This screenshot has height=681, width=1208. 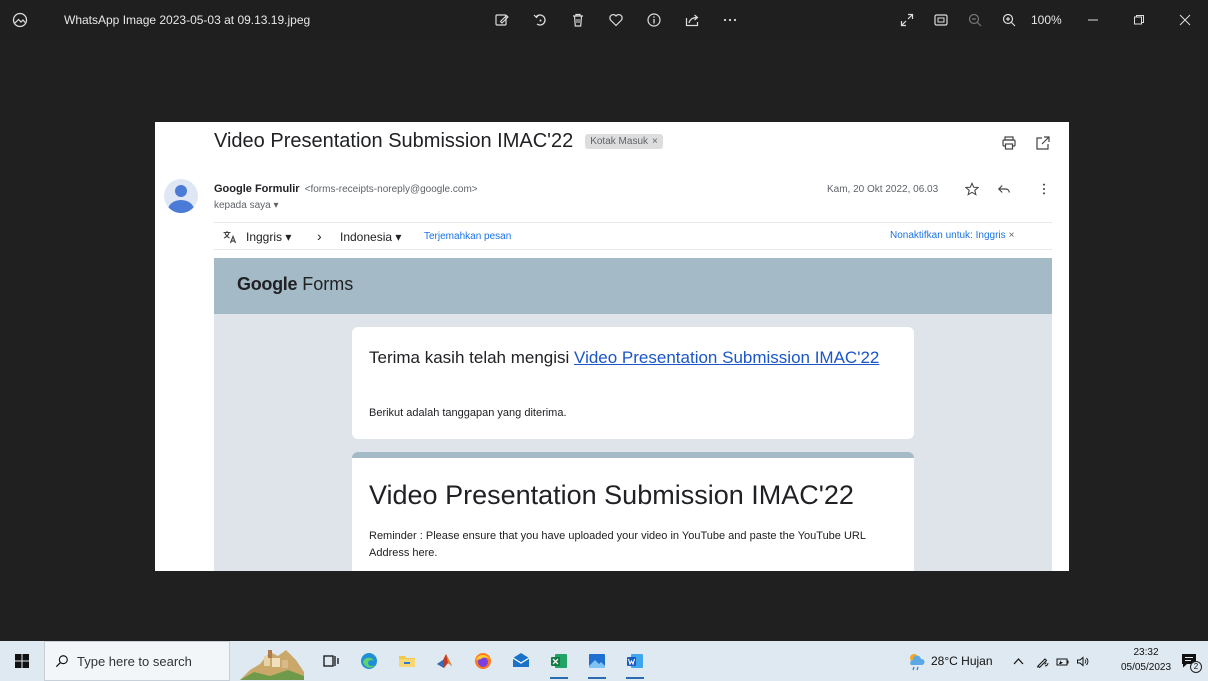 I want to click on expand-icon, so click(x=907, y=20).